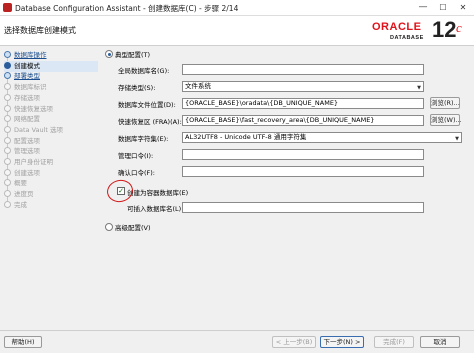 This screenshot has width=474, height=353. Describe the element at coordinates (137, 173) in the screenshot. I see `confirm-password-label: 确认口令(F):` at that location.